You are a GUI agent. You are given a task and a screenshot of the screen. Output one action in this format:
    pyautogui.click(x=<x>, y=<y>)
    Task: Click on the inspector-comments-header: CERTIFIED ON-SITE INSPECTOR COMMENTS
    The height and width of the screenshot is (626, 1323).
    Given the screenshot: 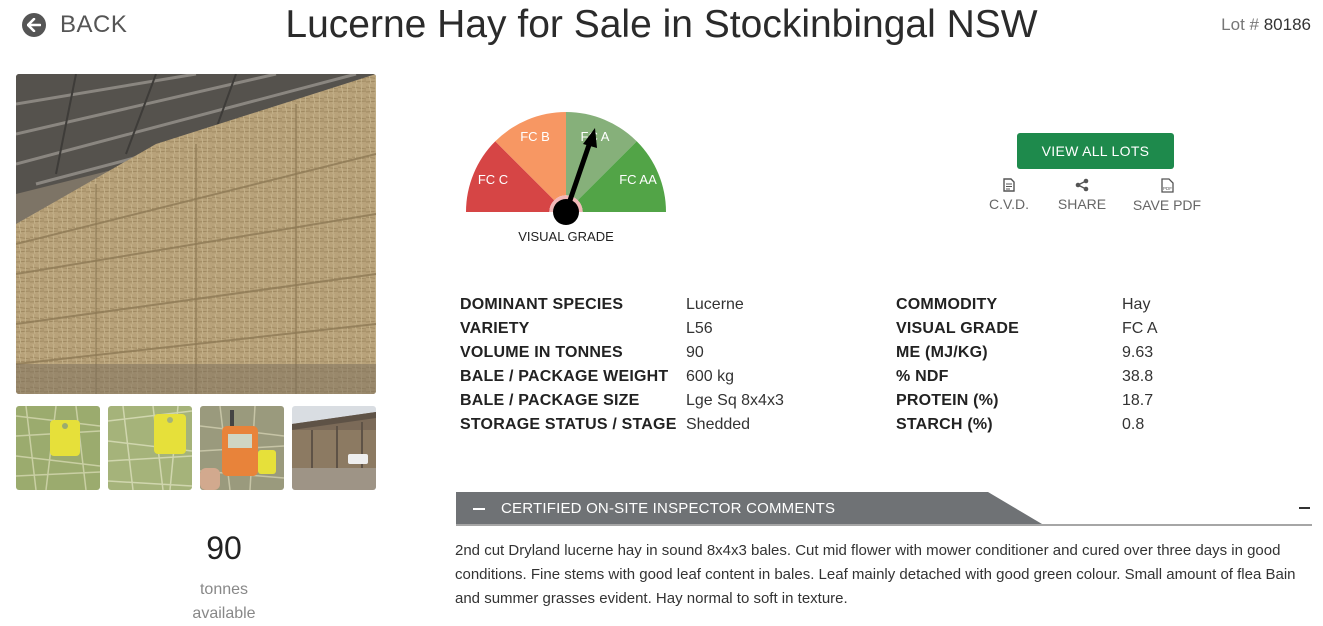 What is the action you would take?
    pyautogui.click(x=884, y=509)
    